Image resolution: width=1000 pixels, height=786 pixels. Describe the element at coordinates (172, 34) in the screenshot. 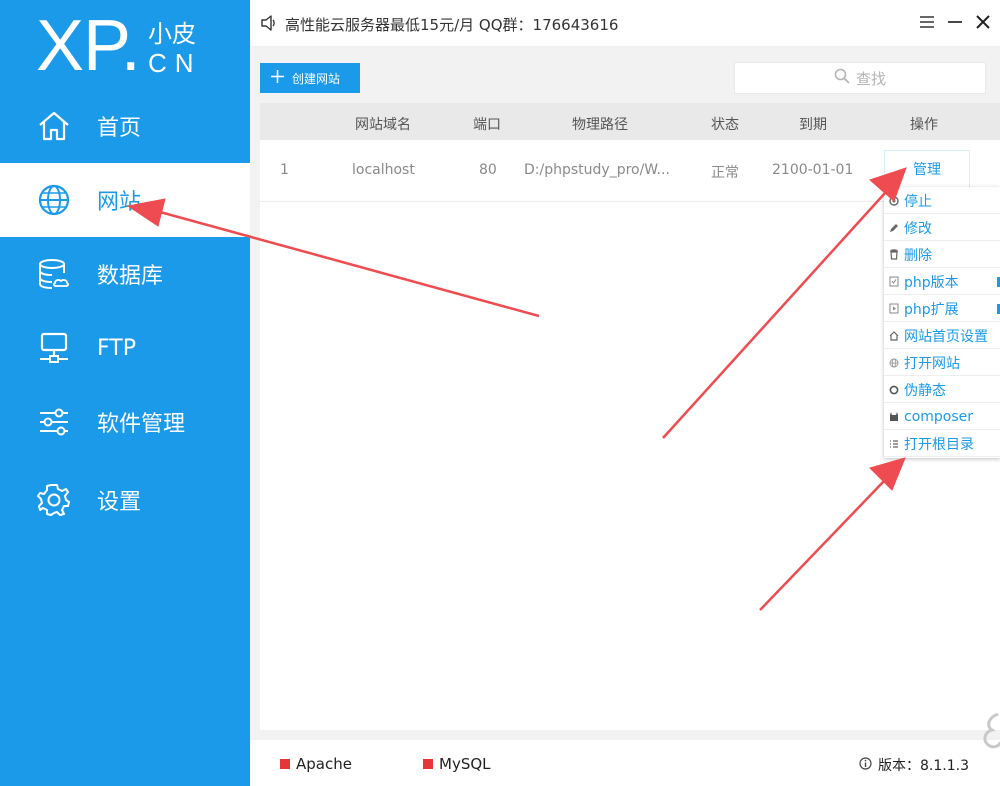

I see `logo-top-text: 小皮` at that location.